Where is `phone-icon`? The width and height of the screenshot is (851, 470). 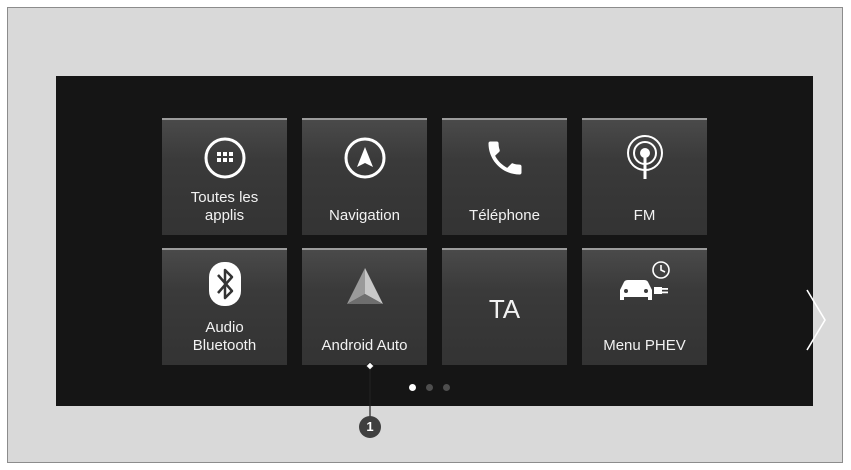
phone-icon is located at coordinates (504, 158).